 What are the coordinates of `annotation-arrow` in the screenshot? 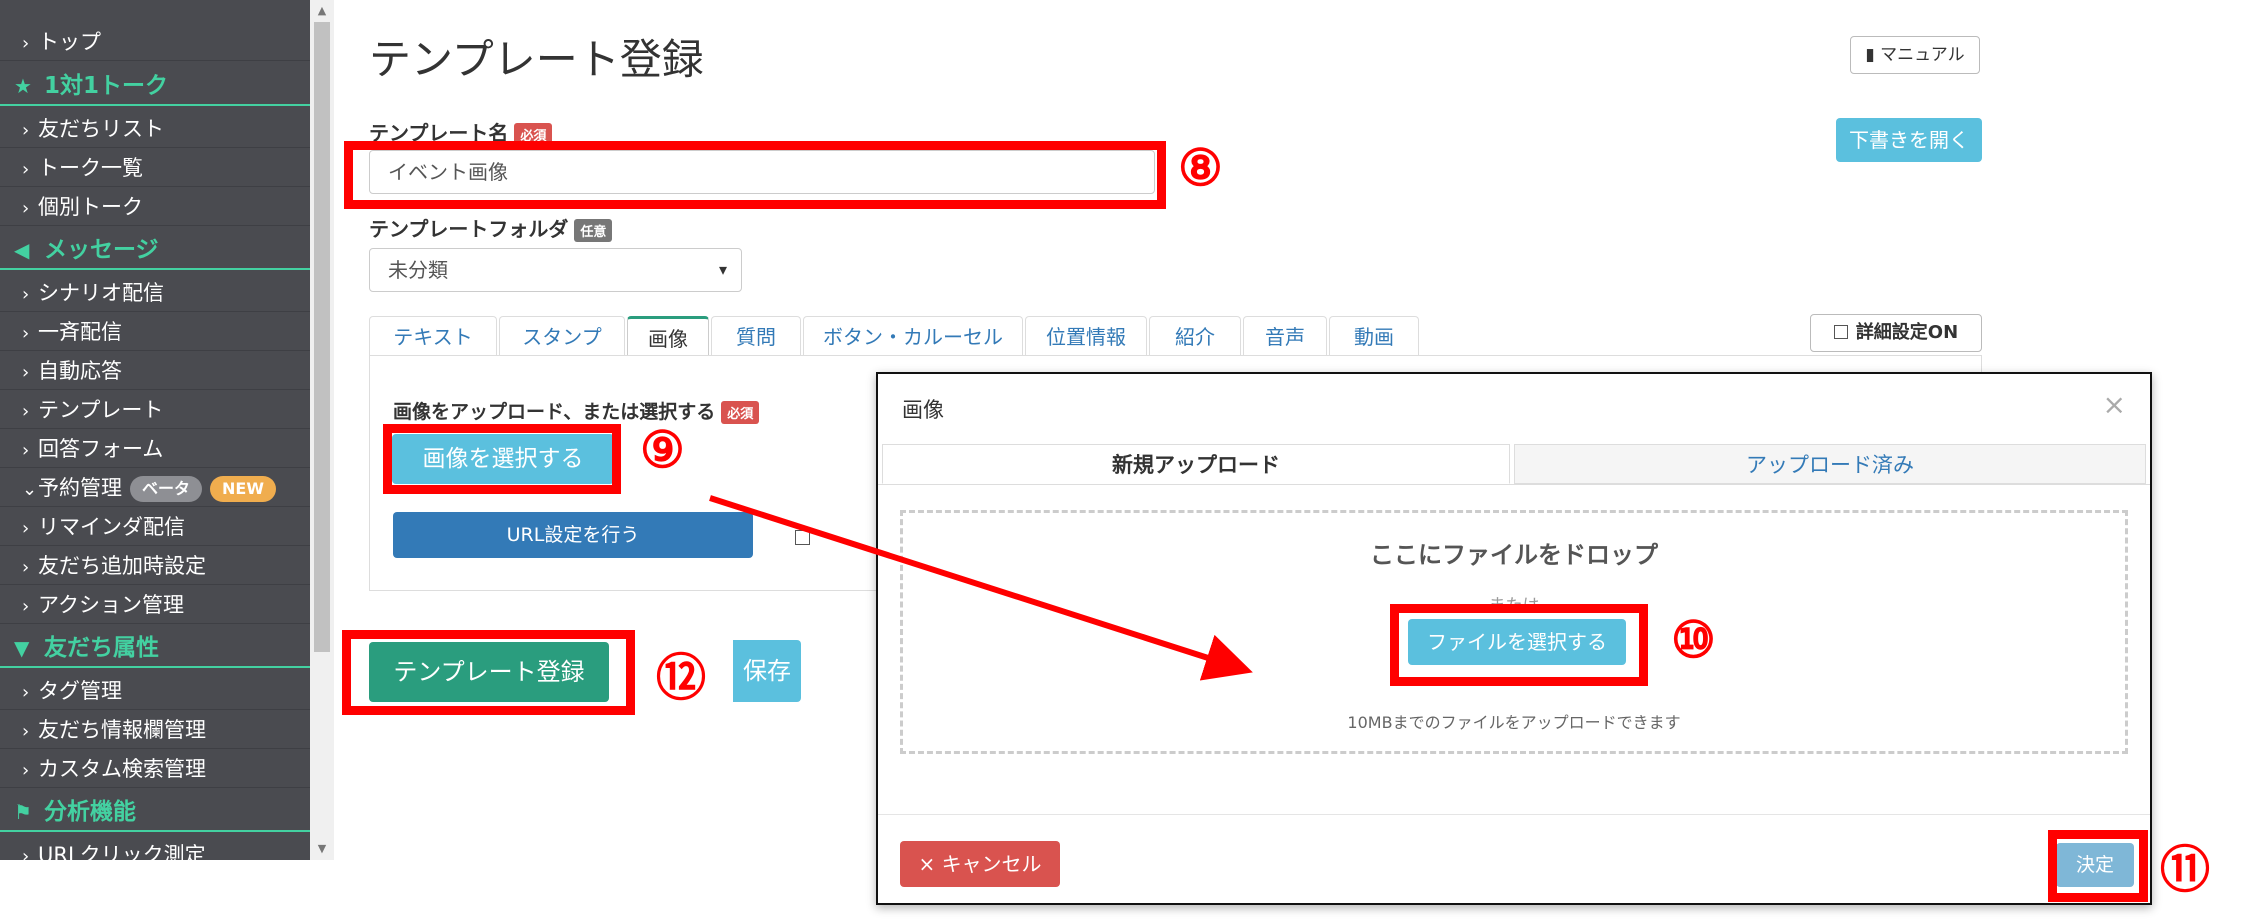 It's located at (981, 588).